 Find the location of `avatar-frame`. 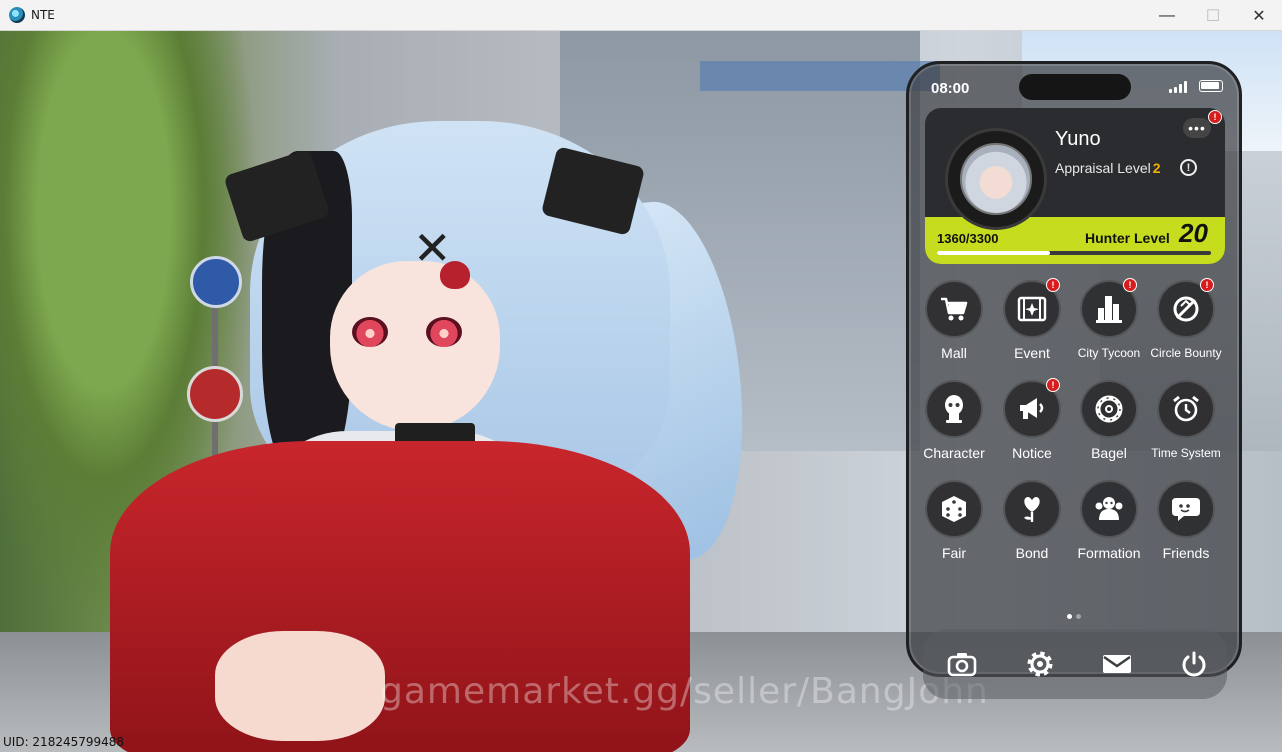

avatar-frame is located at coordinates (996, 179).